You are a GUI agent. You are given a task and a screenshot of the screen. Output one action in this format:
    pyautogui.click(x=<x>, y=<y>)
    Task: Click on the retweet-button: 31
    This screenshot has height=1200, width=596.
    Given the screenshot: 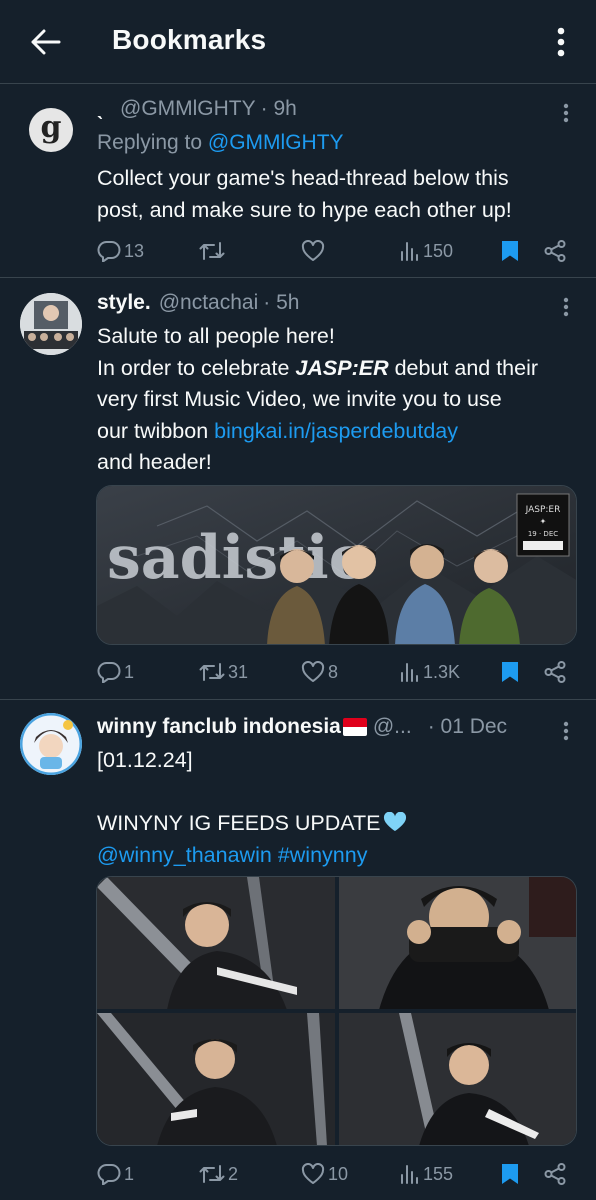 What is the action you would take?
    pyautogui.click(x=223, y=672)
    